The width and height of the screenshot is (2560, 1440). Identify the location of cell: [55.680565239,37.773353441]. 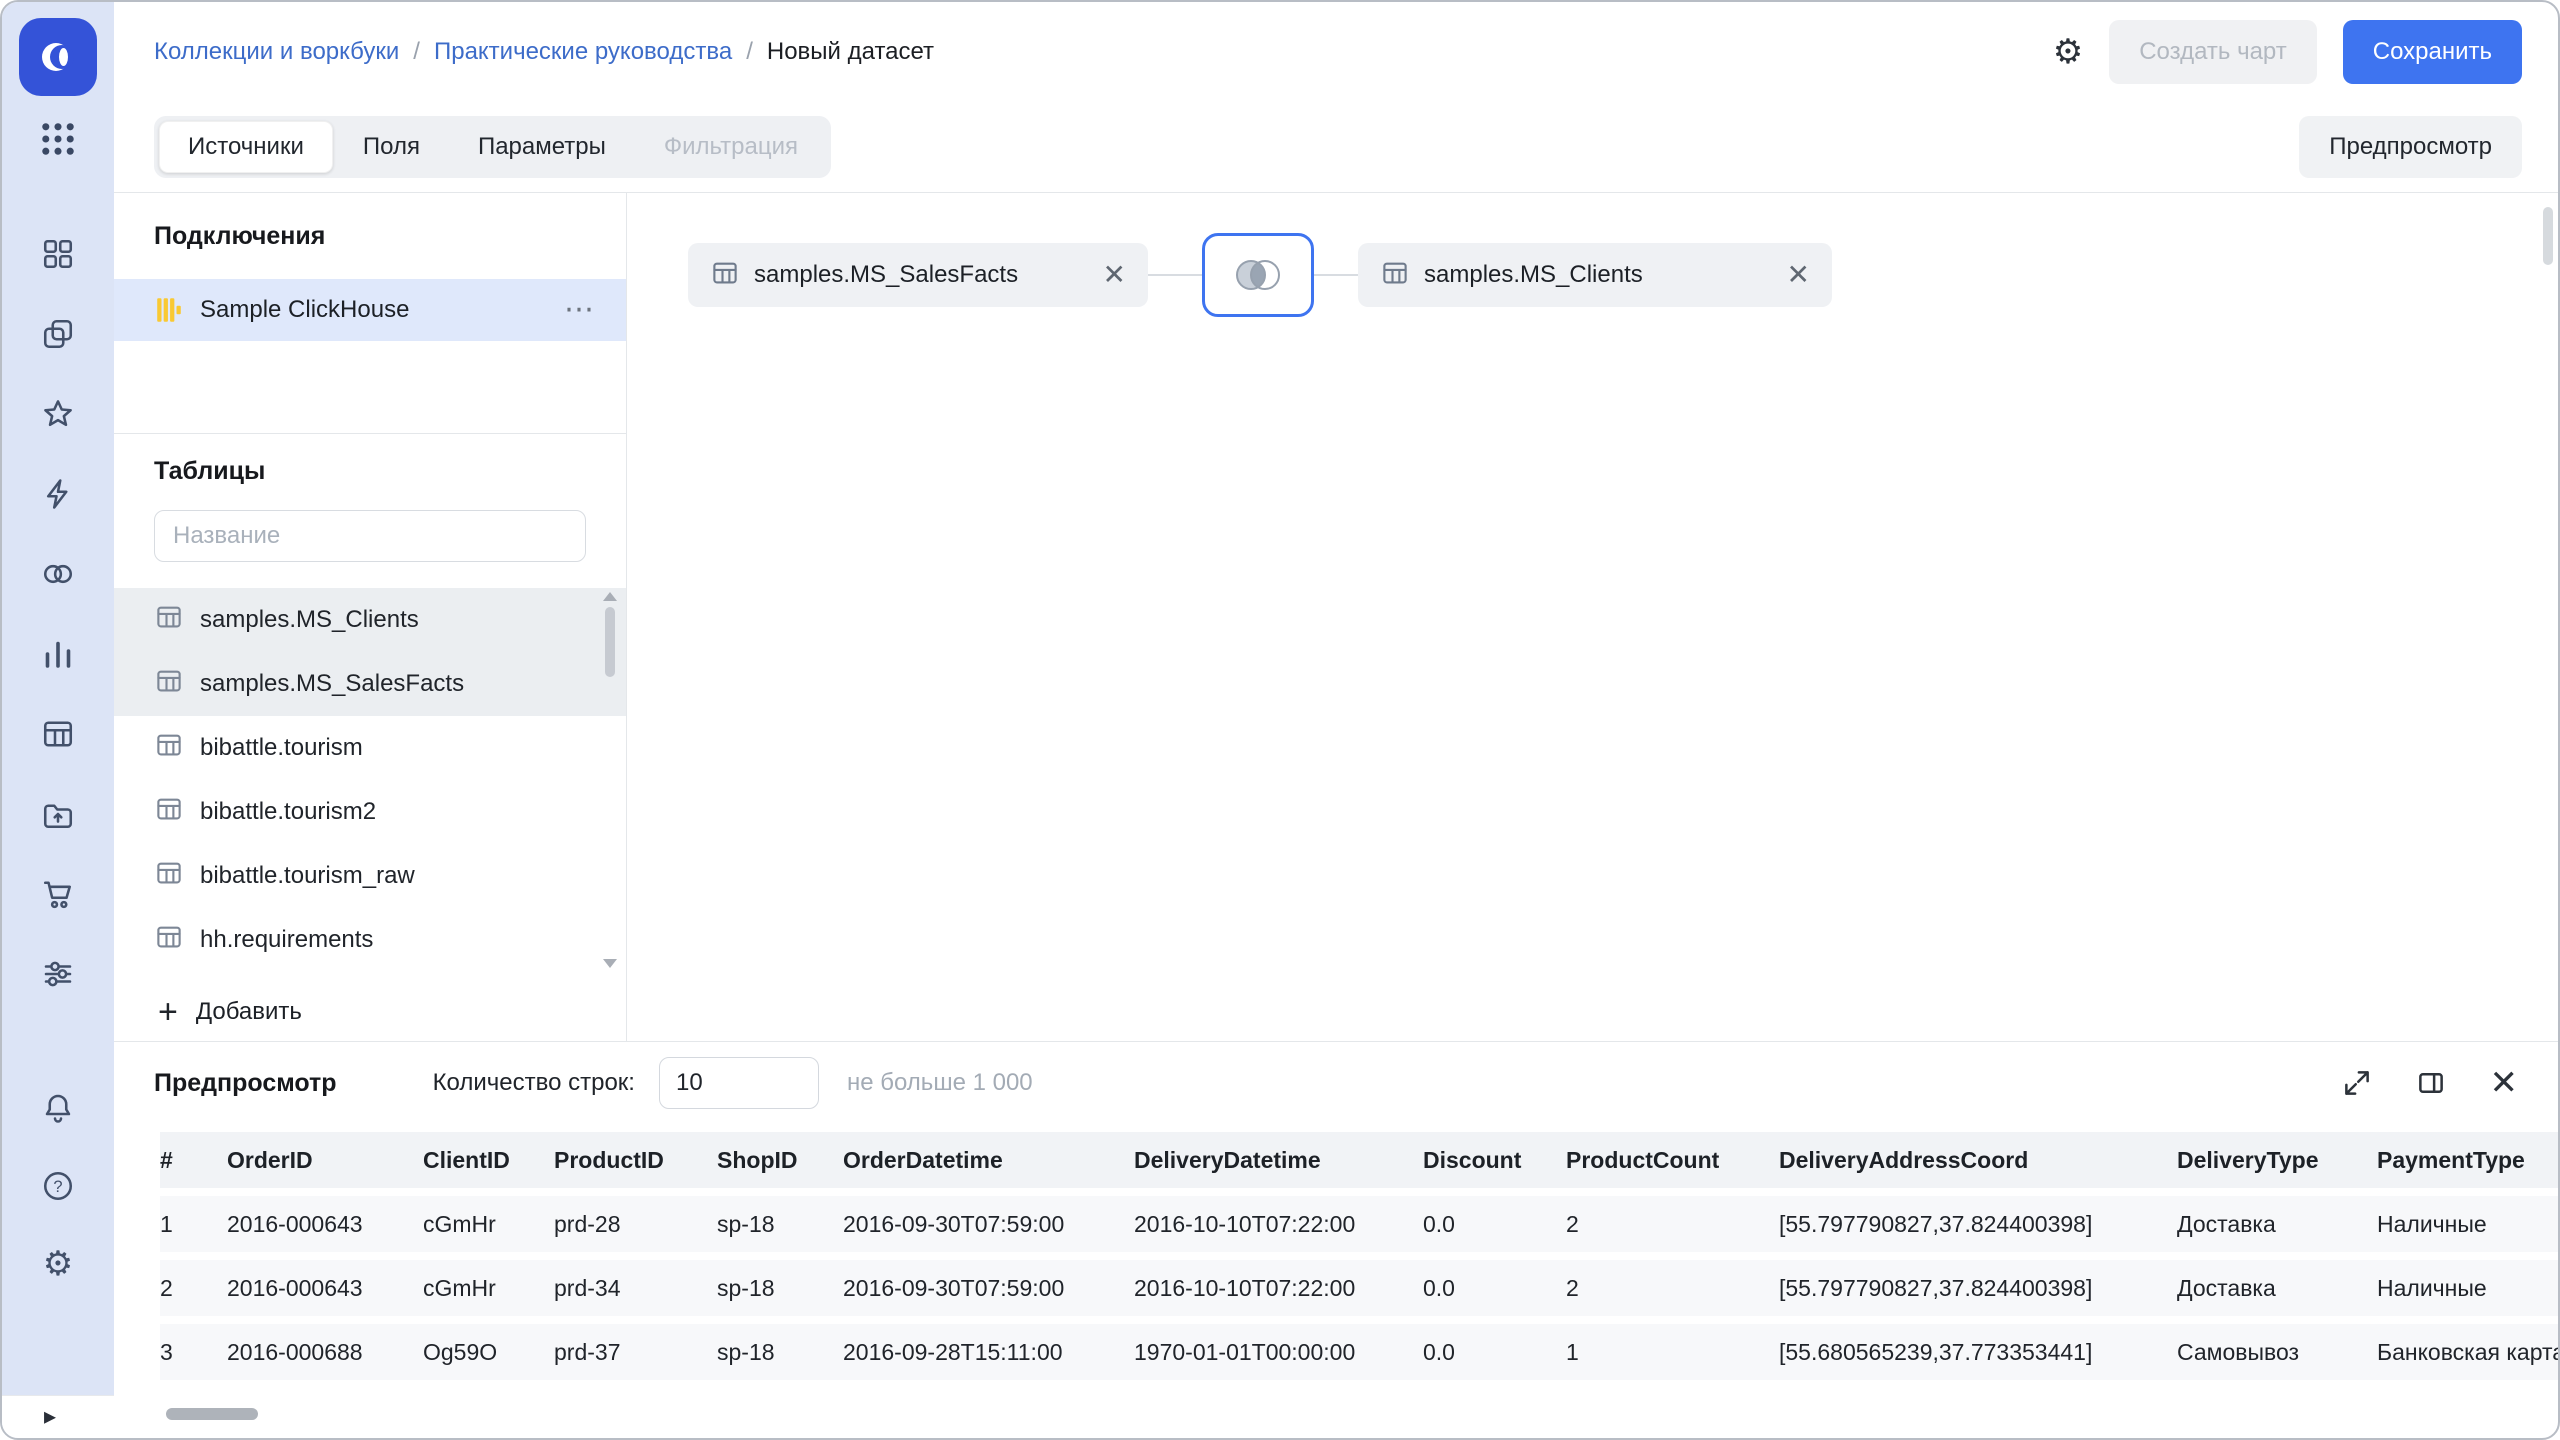
(1978, 1352).